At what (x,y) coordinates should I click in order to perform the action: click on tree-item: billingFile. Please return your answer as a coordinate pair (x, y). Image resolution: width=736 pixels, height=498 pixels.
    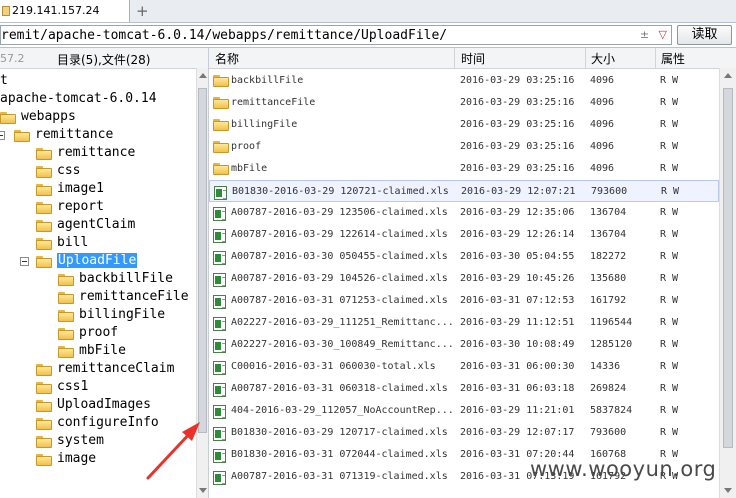
    Looking at the image, I should click on (98, 315).